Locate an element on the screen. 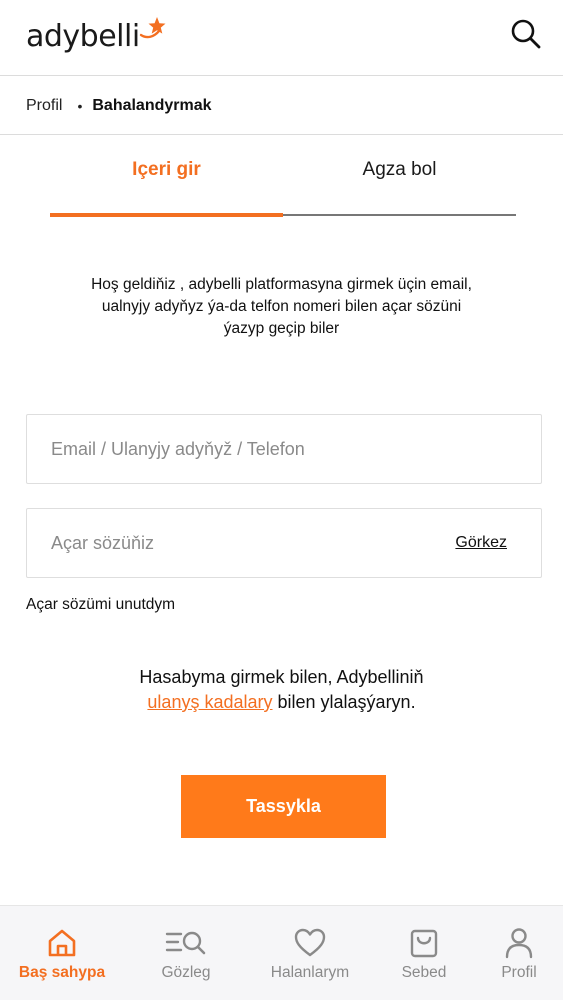 The height and width of the screenshot is (1000, 563). nav-item-search: Gözleg is located at coordinates (186, 953).